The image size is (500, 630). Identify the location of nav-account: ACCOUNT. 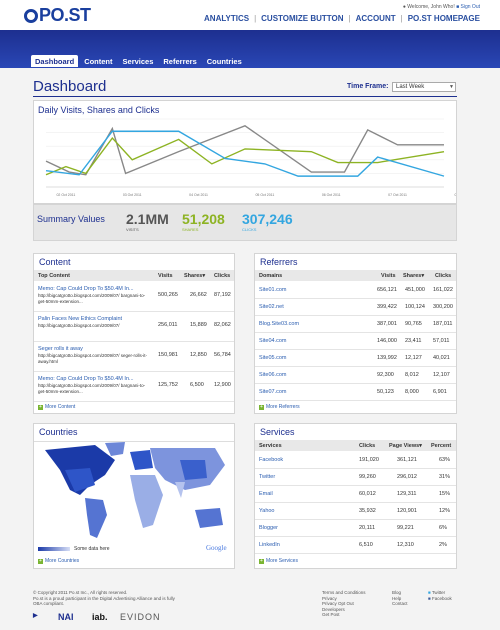
(376, 18).